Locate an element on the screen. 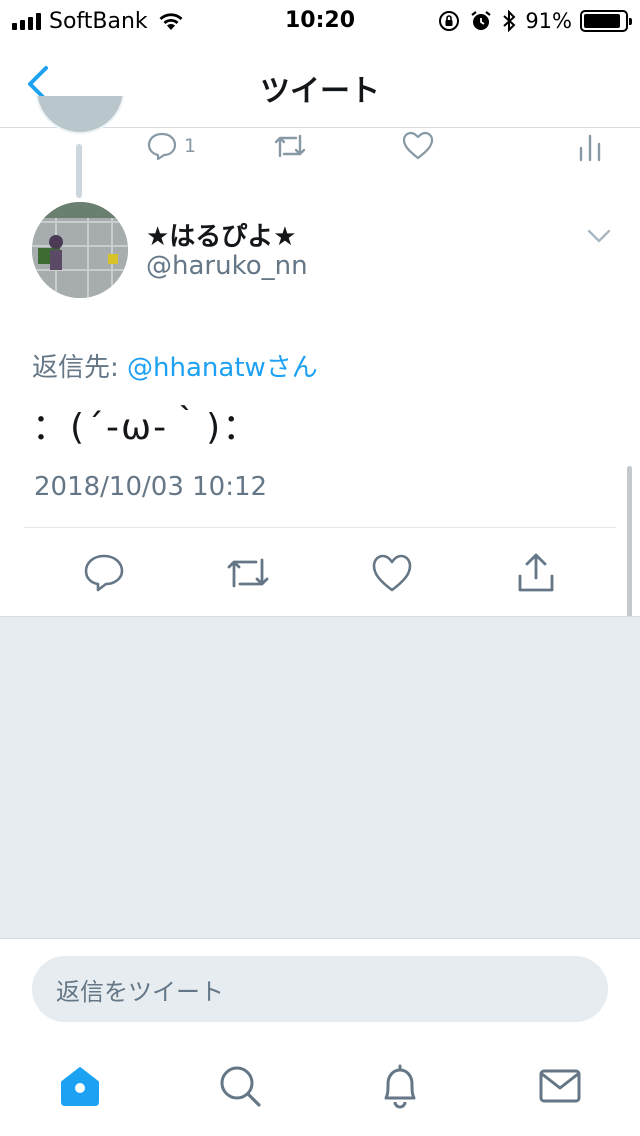 The image size is (640, 1136). battery-percentage: 91% is located at coordinates (548, 21).